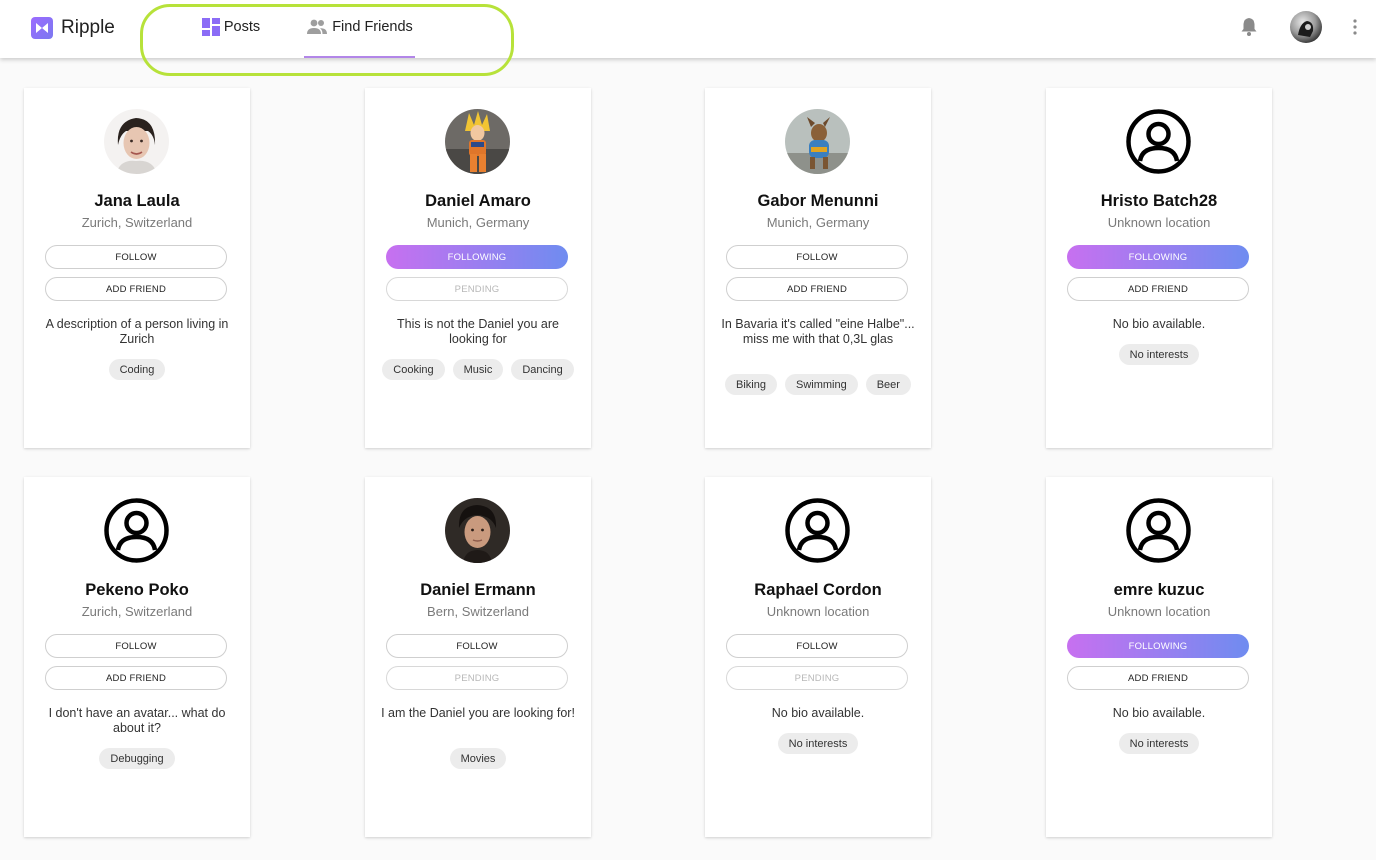 The height and width of the screenshot is (860, 1376). Describe the element at coordinates (359, 57) in the screenshot. I see `active-tab-indicator` at that location.